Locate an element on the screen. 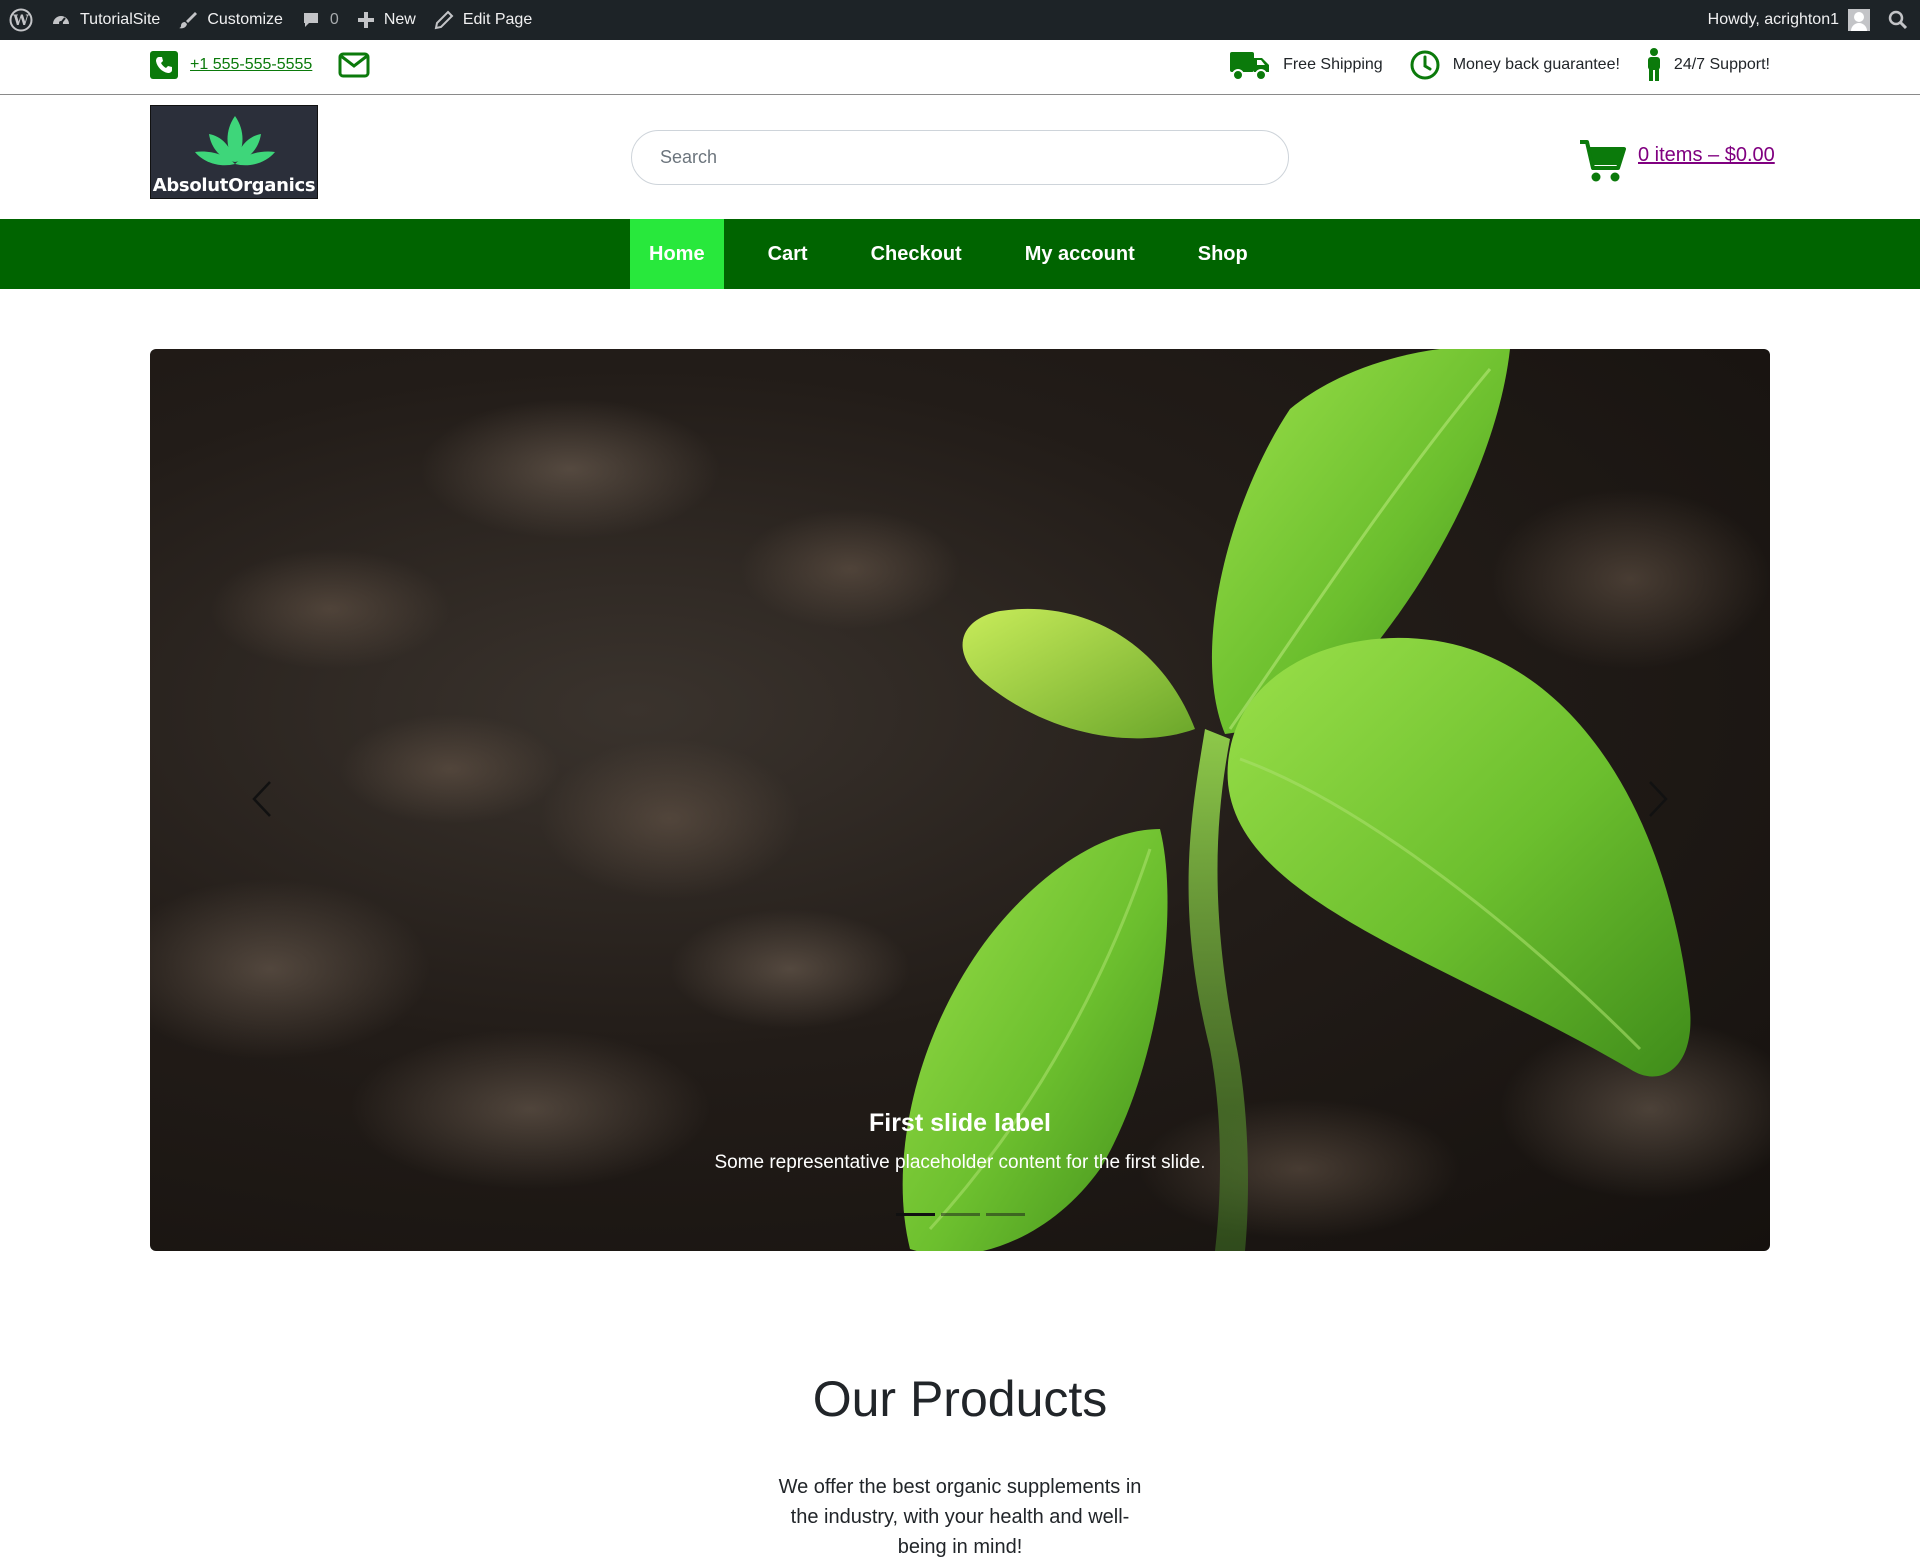 Image resolution: width=1920 pixels, height=1565 pixels. edit-page-link: Edit Page is located at coordinates (483, 20).